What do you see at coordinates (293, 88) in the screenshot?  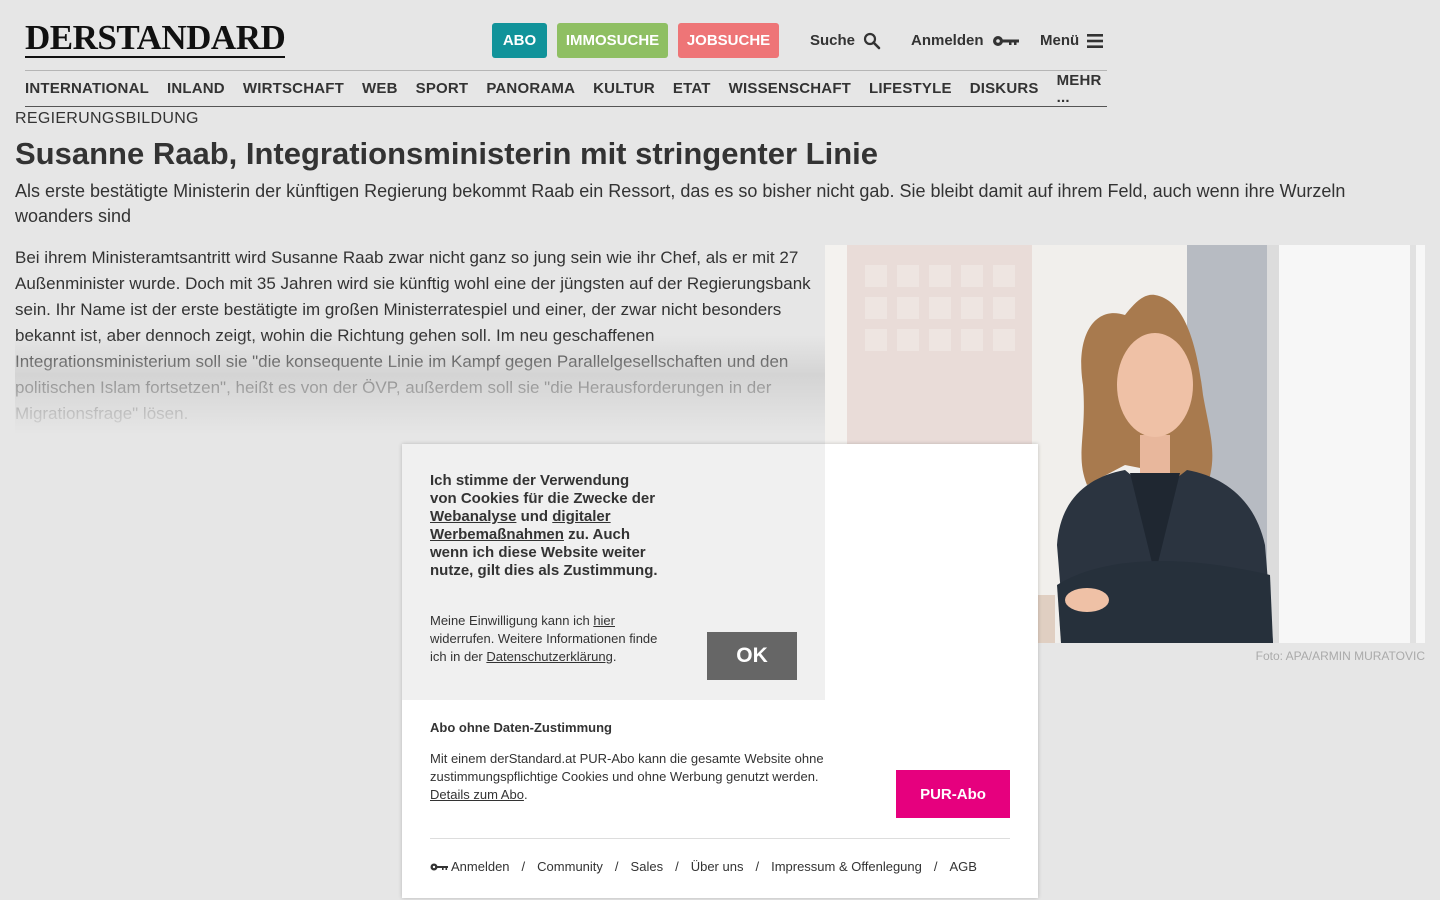 I see `nav-item-wirtschaft: WIRTSCHAFT` at bounding box center [293, 88].